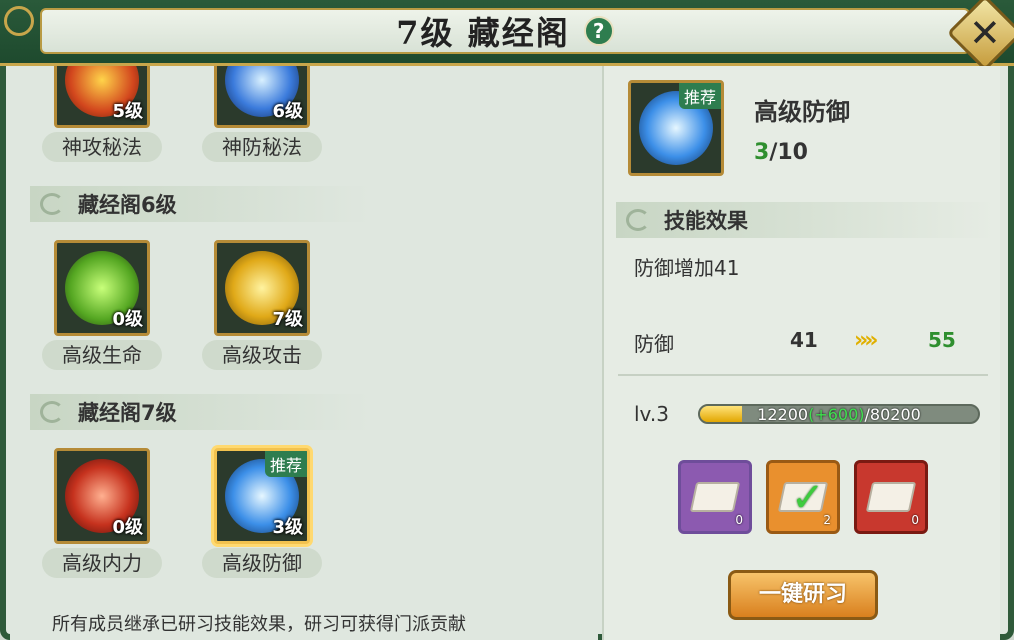 The height and width of the screenshot is (640, 1014). Describe the element at coordinates (102, 563) in the screenshot. I see `skill-name: 高级内力` at that location.